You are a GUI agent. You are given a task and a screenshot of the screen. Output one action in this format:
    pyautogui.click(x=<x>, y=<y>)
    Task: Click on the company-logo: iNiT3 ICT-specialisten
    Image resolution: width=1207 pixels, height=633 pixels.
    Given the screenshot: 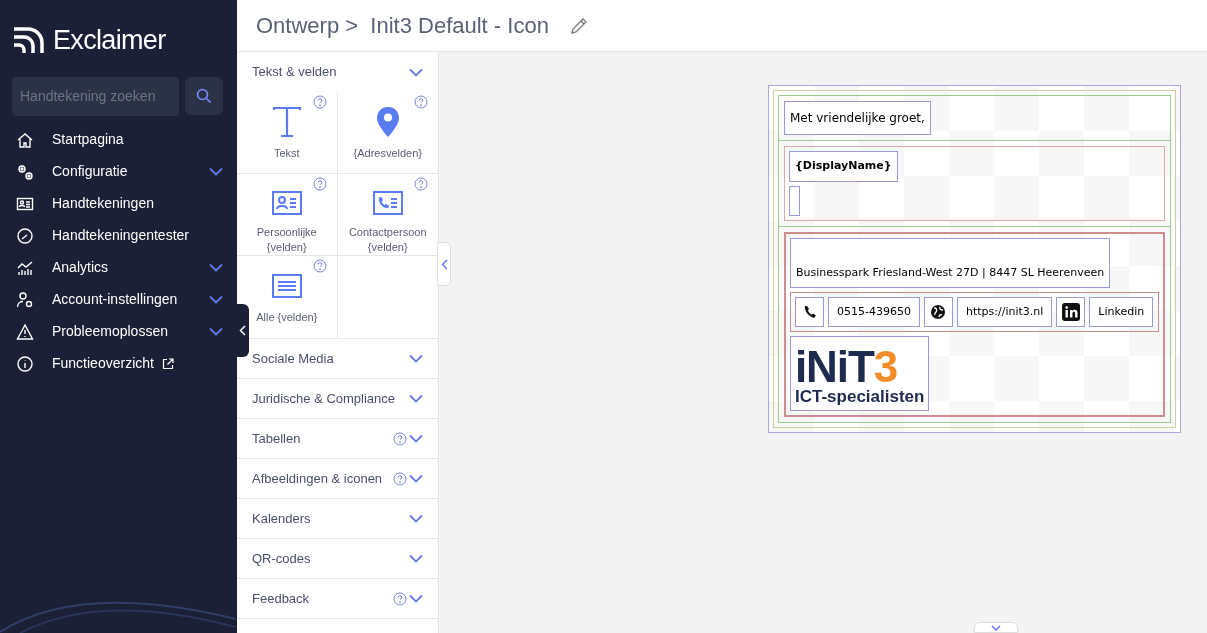 What is the action you would take?
    pyautogui.click(x=860, y=373)
    